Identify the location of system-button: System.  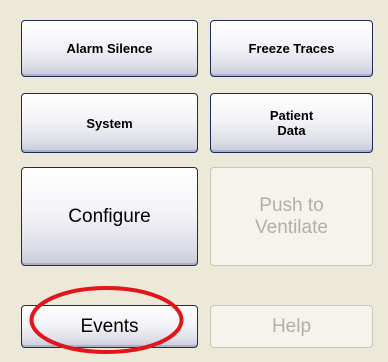
(109, 123).